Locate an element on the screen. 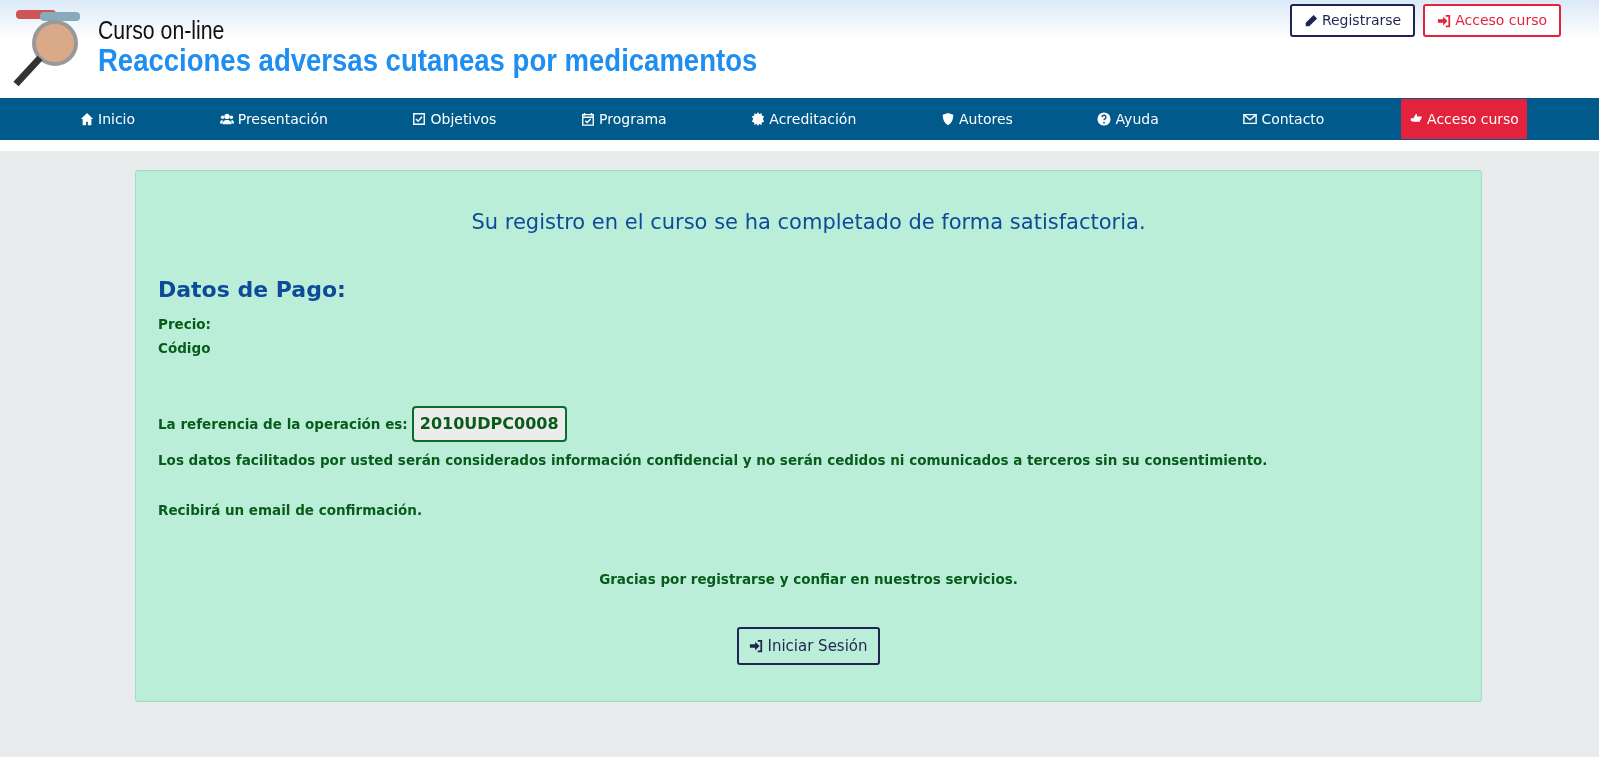  nav-link: Presentación is located at coordinates (273, 119).